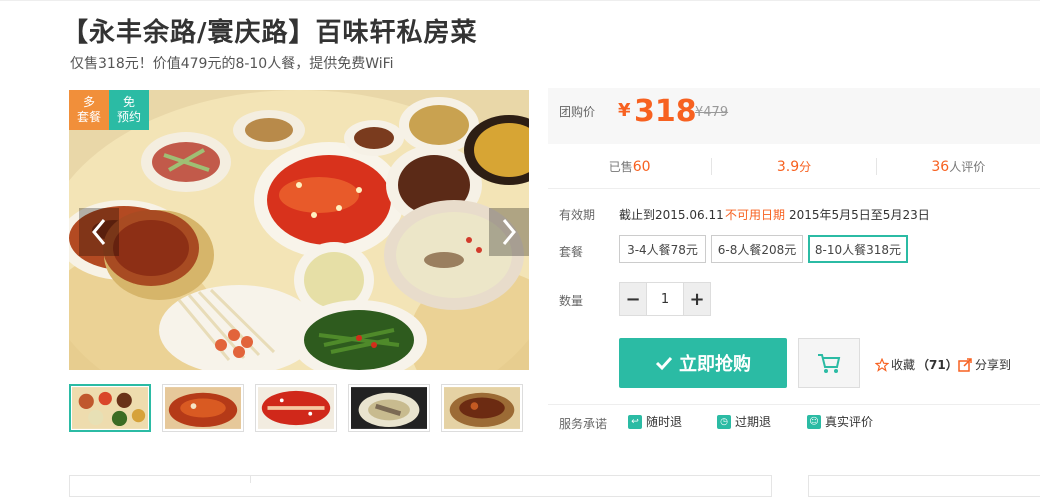 This screenshot has width=1040, height=497. I want to click on package-option-6-8: 6-8人餐208元, so click(757, 249).